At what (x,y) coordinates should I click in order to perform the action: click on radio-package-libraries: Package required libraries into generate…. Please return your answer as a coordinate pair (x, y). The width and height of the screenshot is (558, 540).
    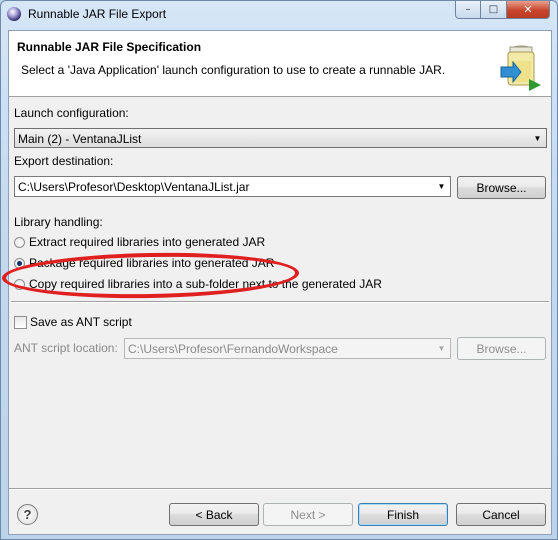
    Looking at the image, I should click on (144, 263).